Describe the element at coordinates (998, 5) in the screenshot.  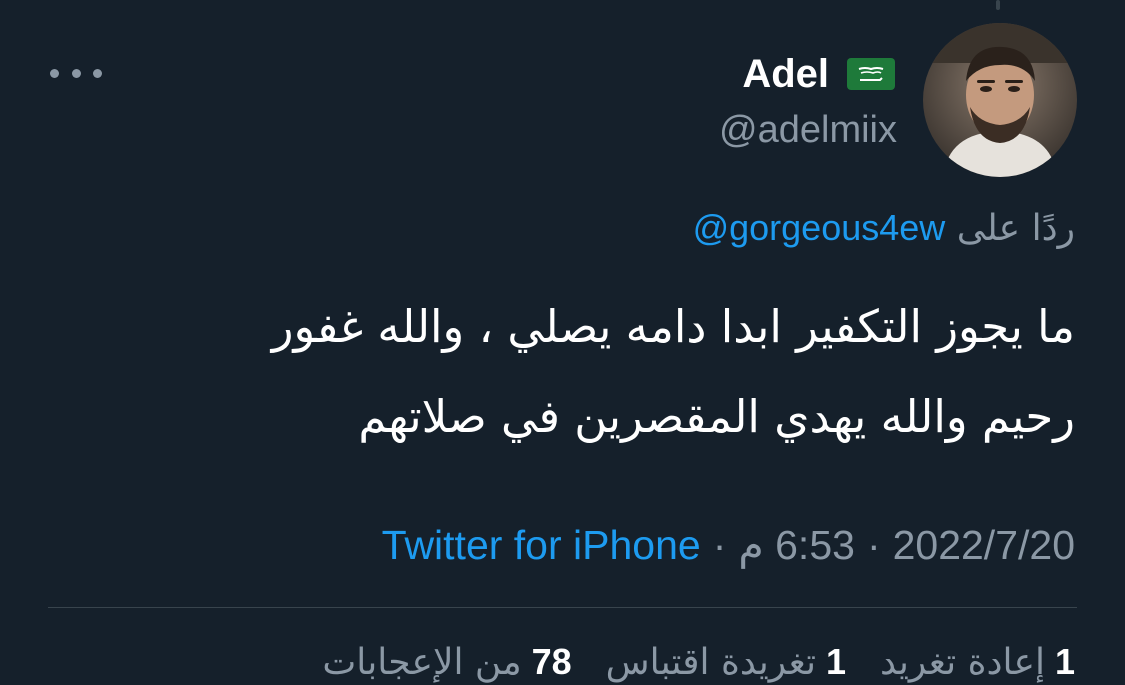
I see `thread-connector-line` at that location.